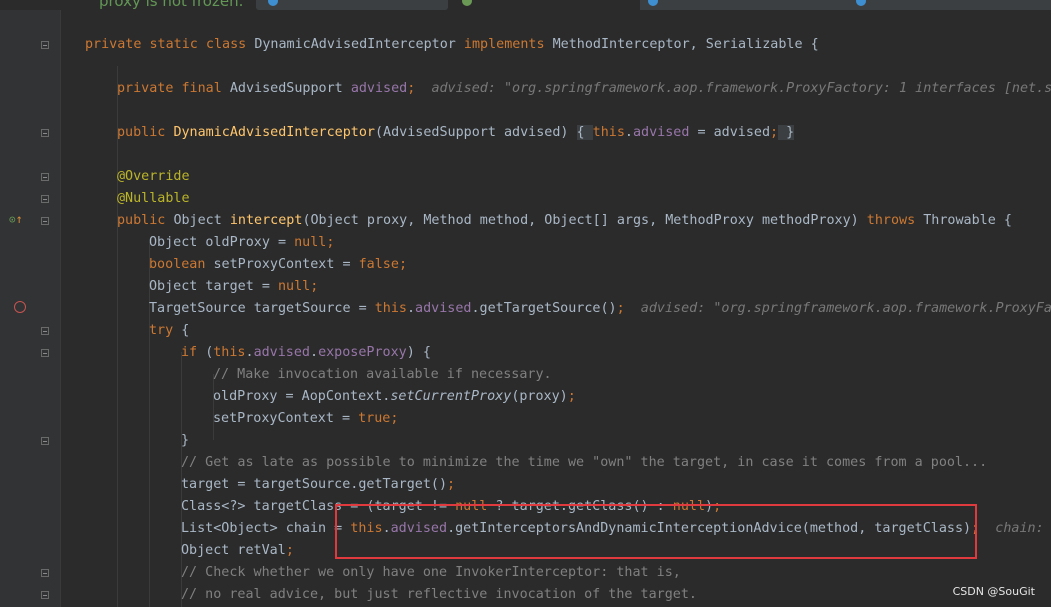 This screenshot has width=1051, height=607. Describe the element at coordinates (539, 396) in the screenshot. I see `code-text: (proxy)` at that location.